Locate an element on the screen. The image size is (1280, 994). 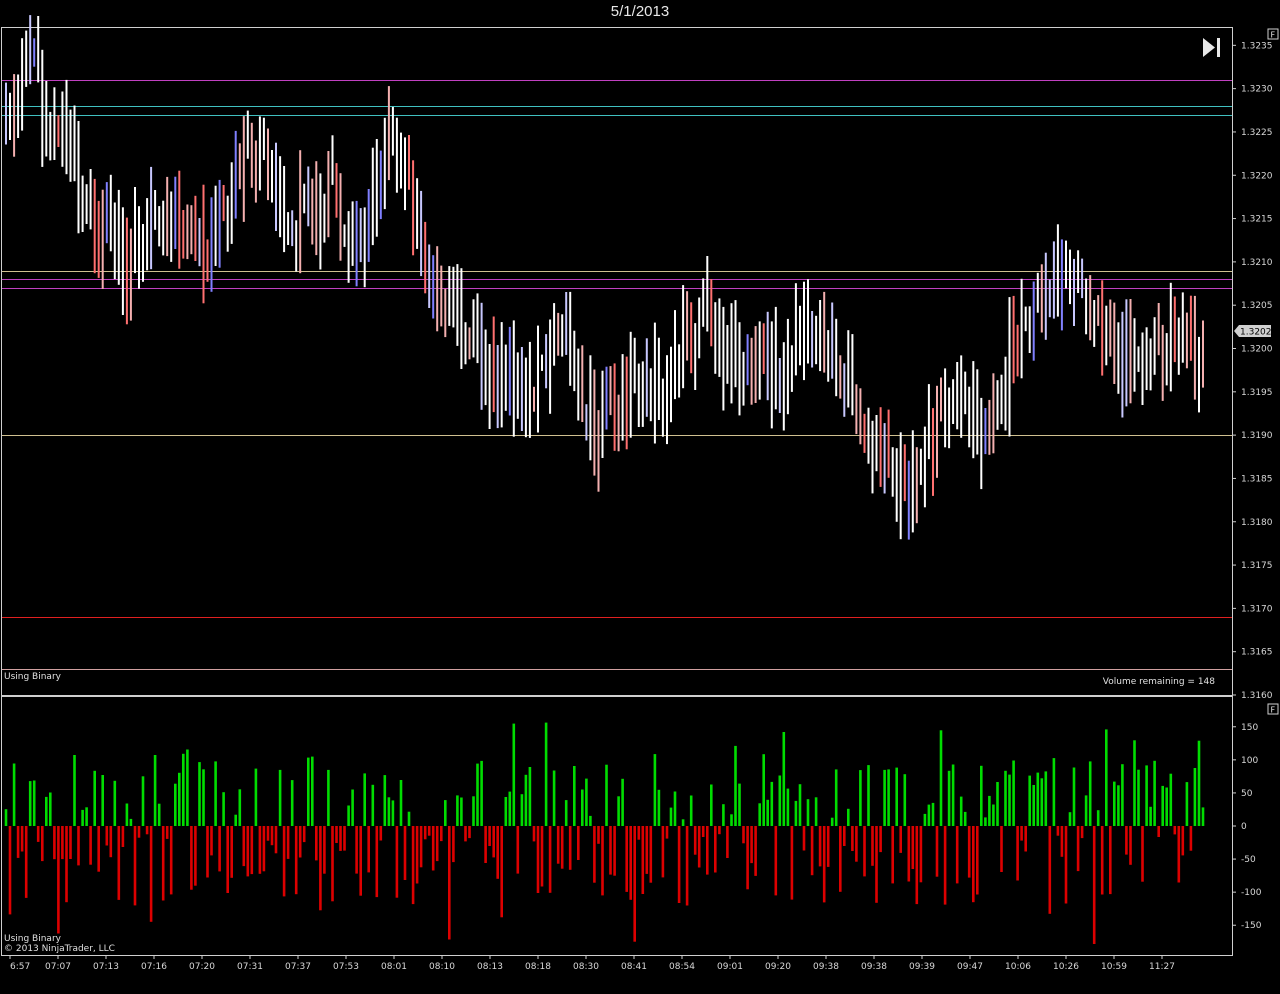
price-indicator-label: Using Binary is located at coordinates (33, 677).